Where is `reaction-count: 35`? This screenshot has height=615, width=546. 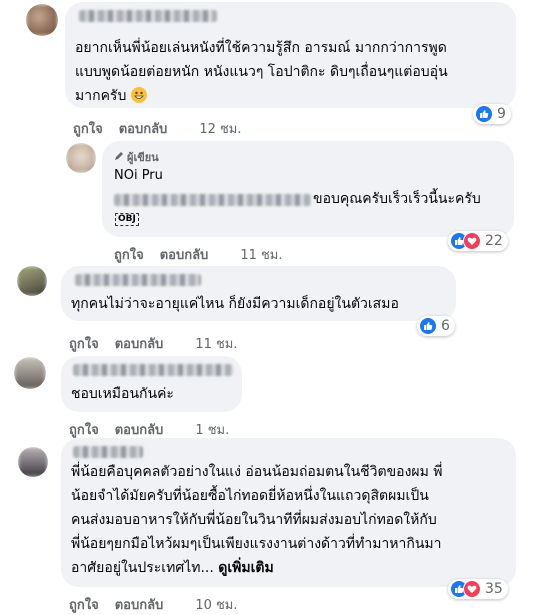
reaction-count: 35 is located at coordinates (494, 589).